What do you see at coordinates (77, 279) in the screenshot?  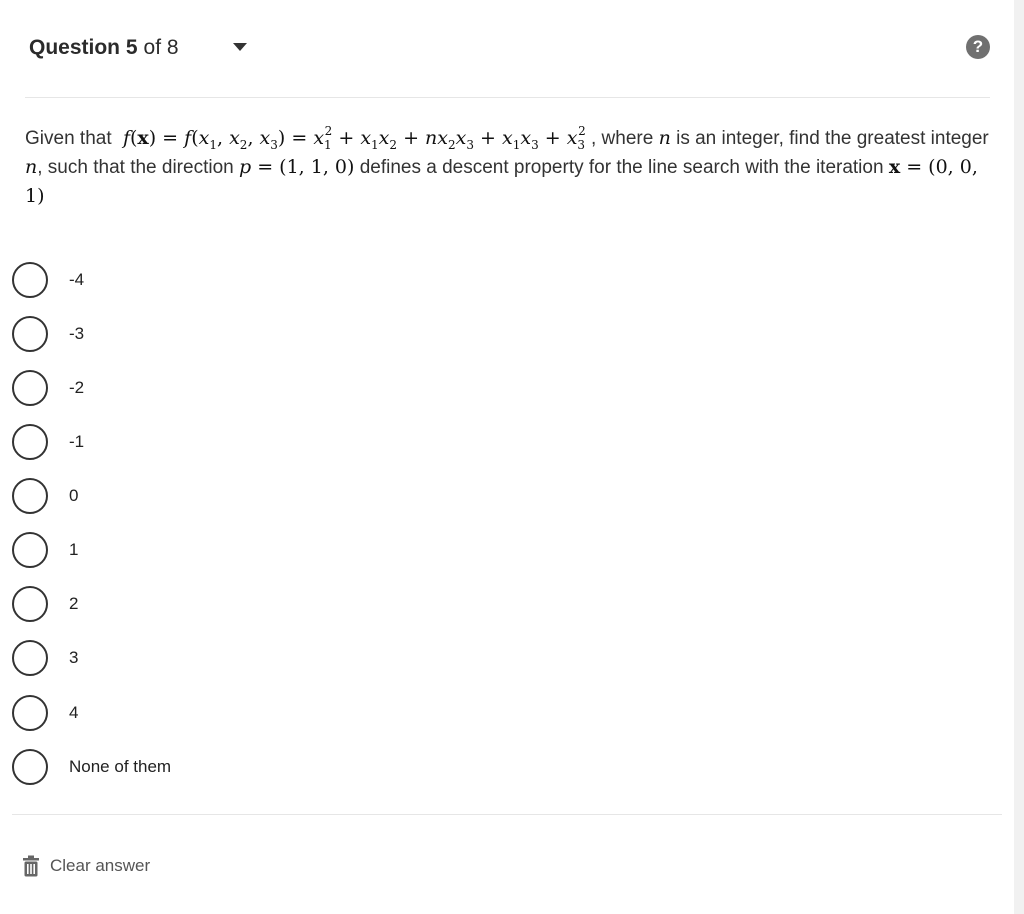 I see `option-label: -4` at bounding box center [77, 279].